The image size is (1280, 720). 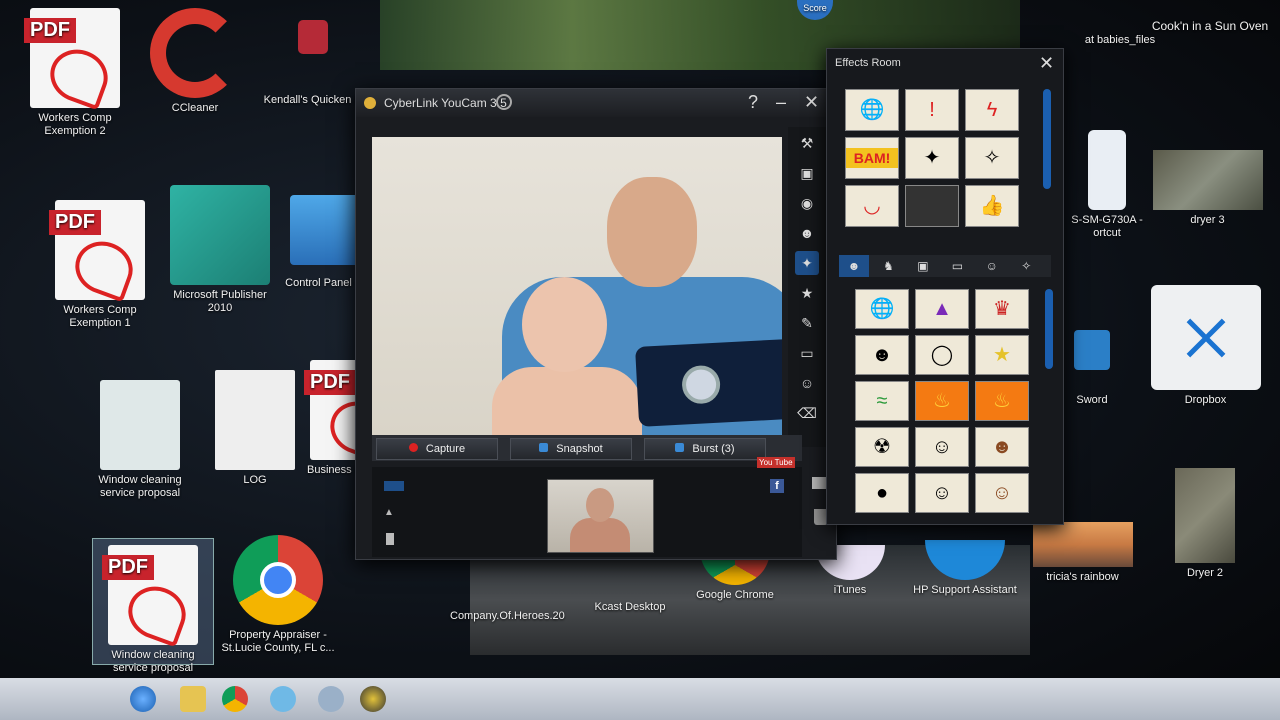 I want to click on effect-lightning: ϟ, so click(x=992, y=110).